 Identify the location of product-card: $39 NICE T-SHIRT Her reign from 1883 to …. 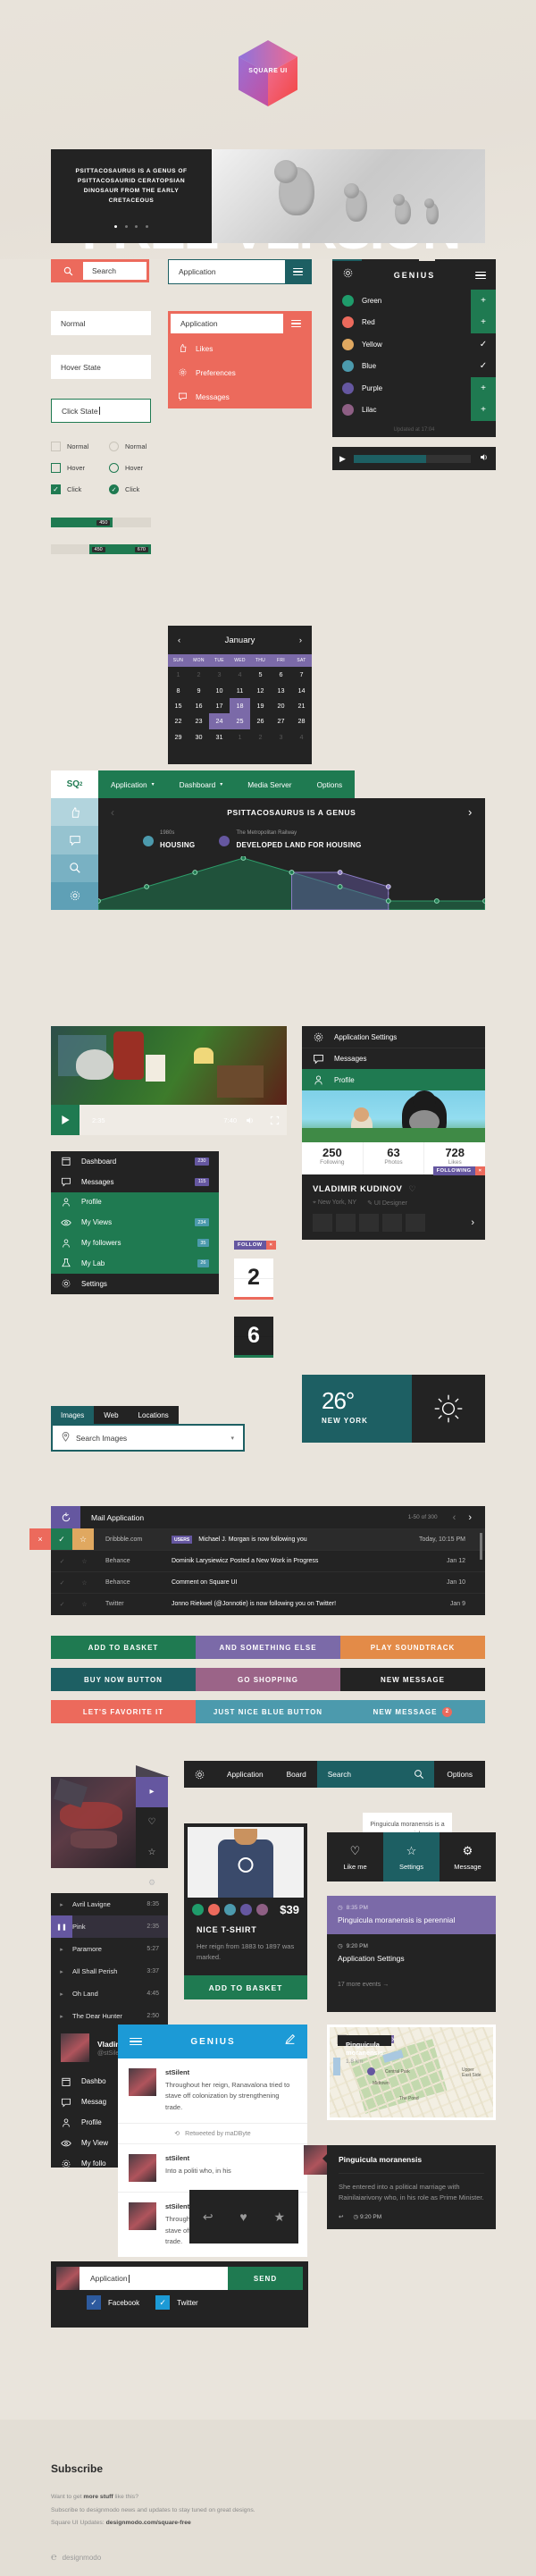
(245, 1911).